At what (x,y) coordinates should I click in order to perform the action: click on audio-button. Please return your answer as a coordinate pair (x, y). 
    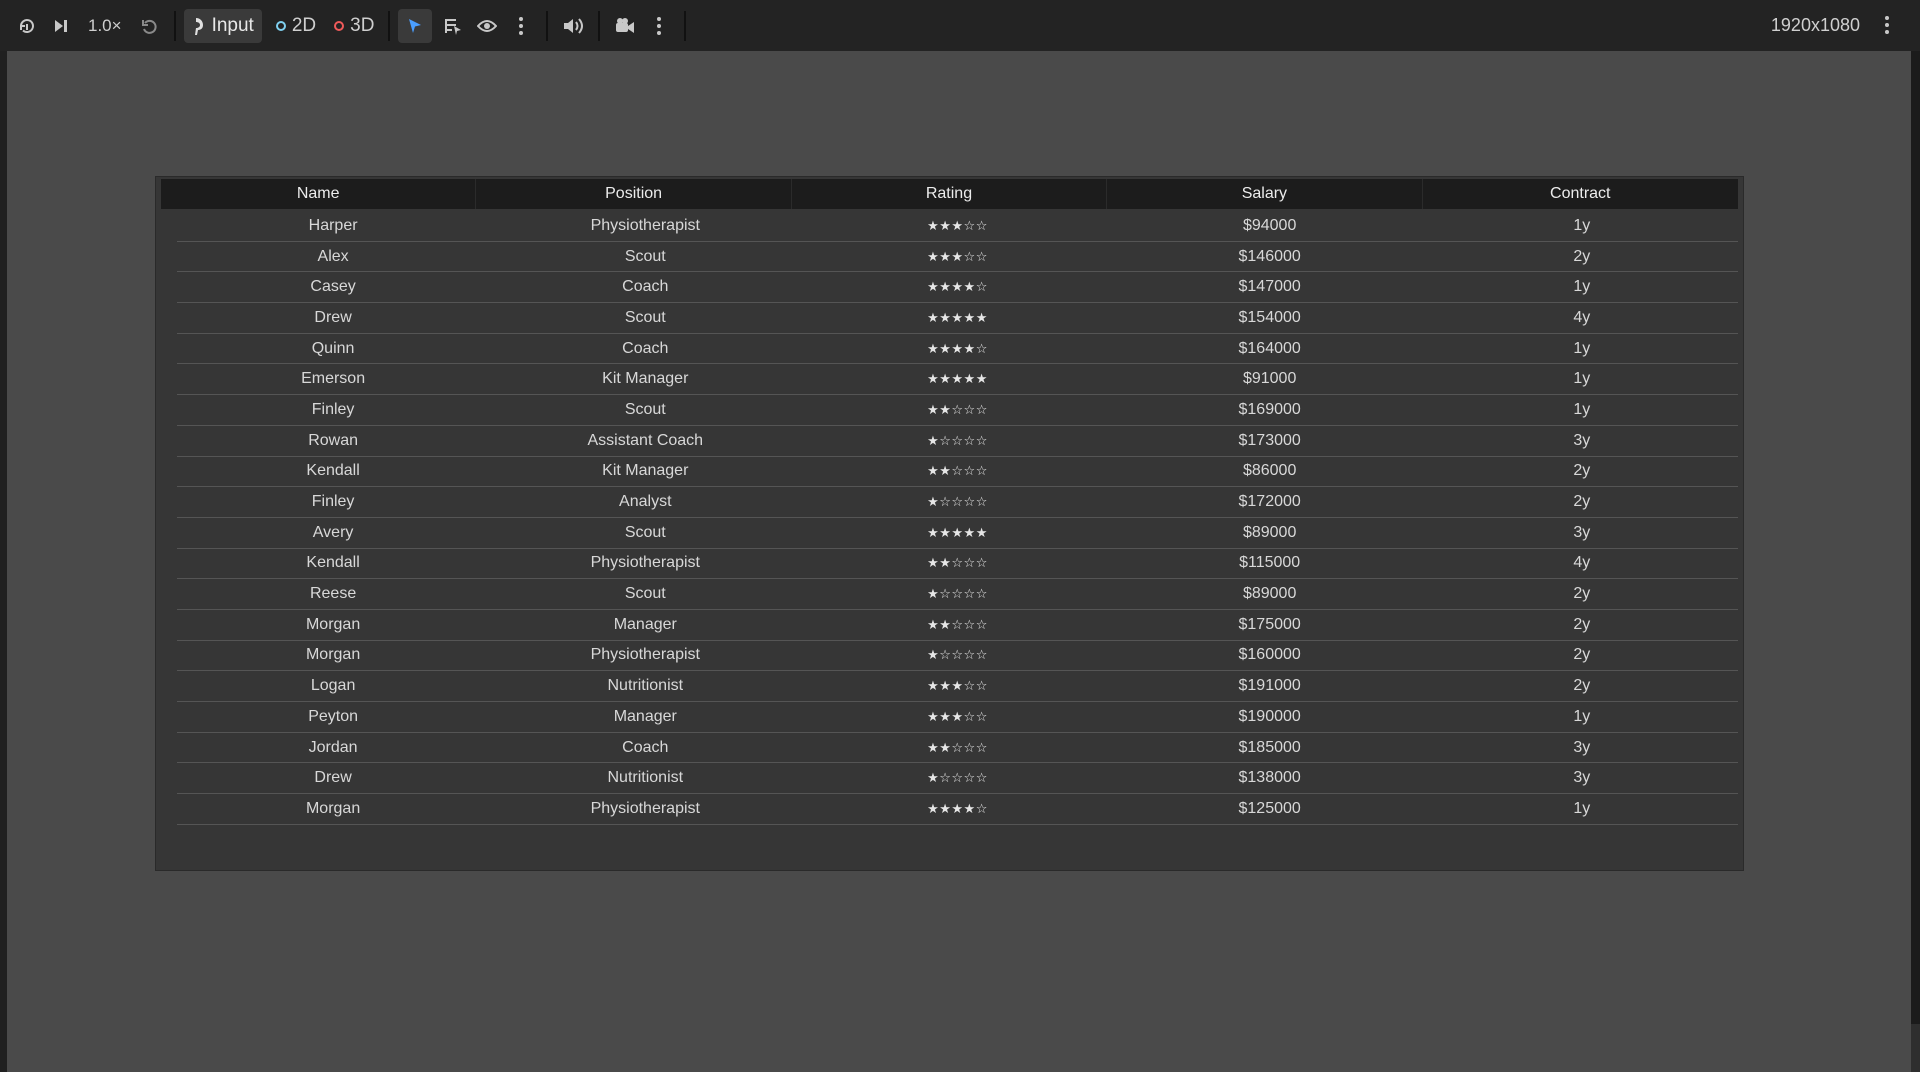
    Looking at the image, I should click on (573, 26).